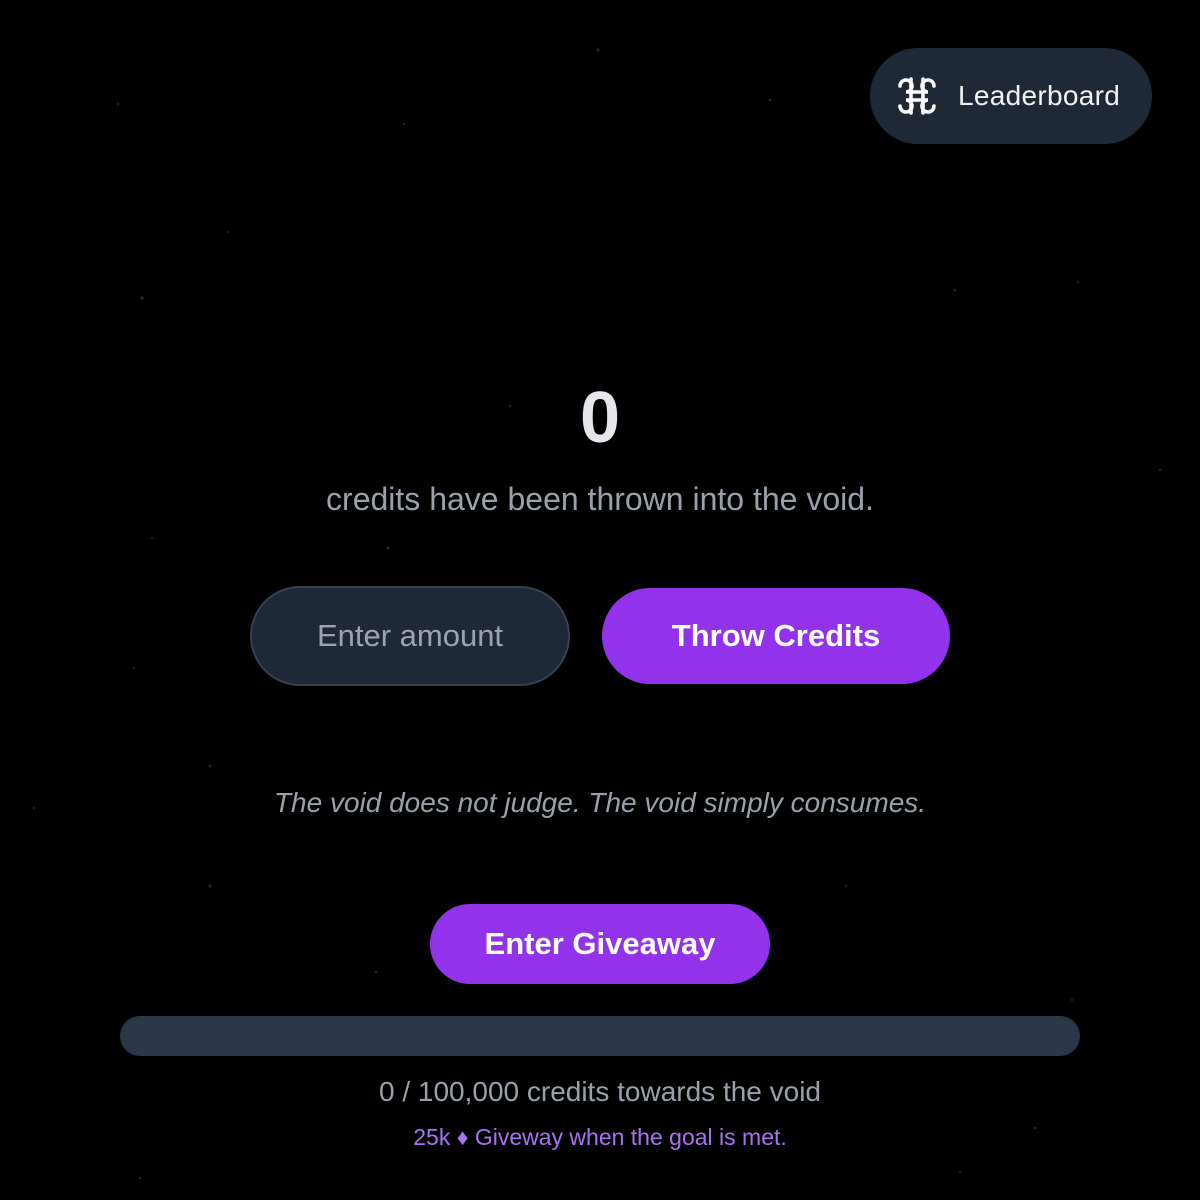 The height and width of the screenshot is (1200, 1200). Describe the element at coordinates (600, 944) in the screenshot. I see `enter-giveaway-button: Enter Giveaway` at that location.